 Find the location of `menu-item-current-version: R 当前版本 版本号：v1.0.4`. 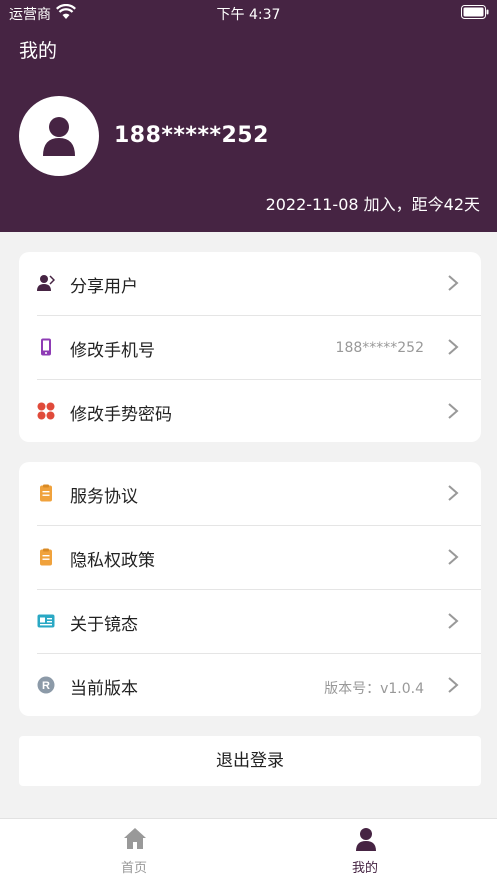

menu-item-current-version: R 当前版本 版本号：v1.0.4 is located at coordinates (250, 685).